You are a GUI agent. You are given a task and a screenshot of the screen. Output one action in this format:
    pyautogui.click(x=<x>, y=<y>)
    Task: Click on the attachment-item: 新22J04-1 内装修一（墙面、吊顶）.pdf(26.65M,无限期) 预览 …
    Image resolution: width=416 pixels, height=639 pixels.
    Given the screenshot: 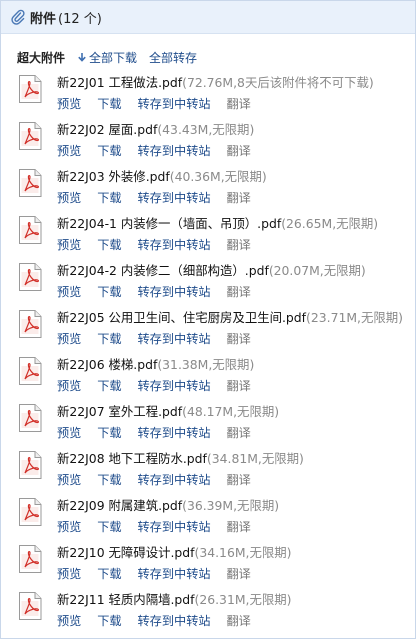 What is the action you would take?
    pyautogui.click(x=208, y=235)
    